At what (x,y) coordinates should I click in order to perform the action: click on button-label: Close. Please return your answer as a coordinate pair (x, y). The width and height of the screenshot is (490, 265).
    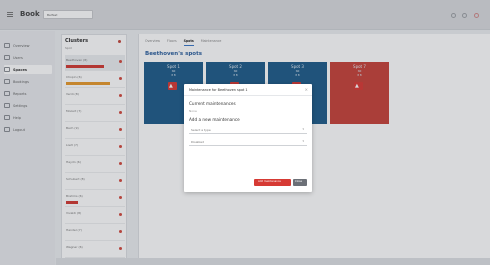
    Looking at the image, I should click on (299, 181).